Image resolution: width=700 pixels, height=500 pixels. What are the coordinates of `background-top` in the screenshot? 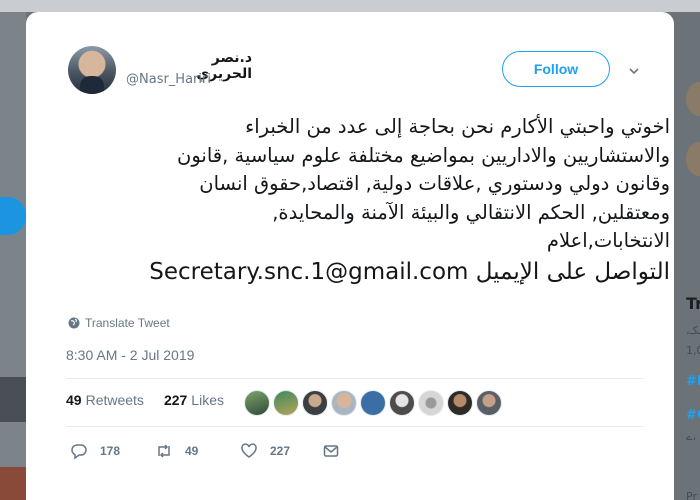 It's located at (350, 6).